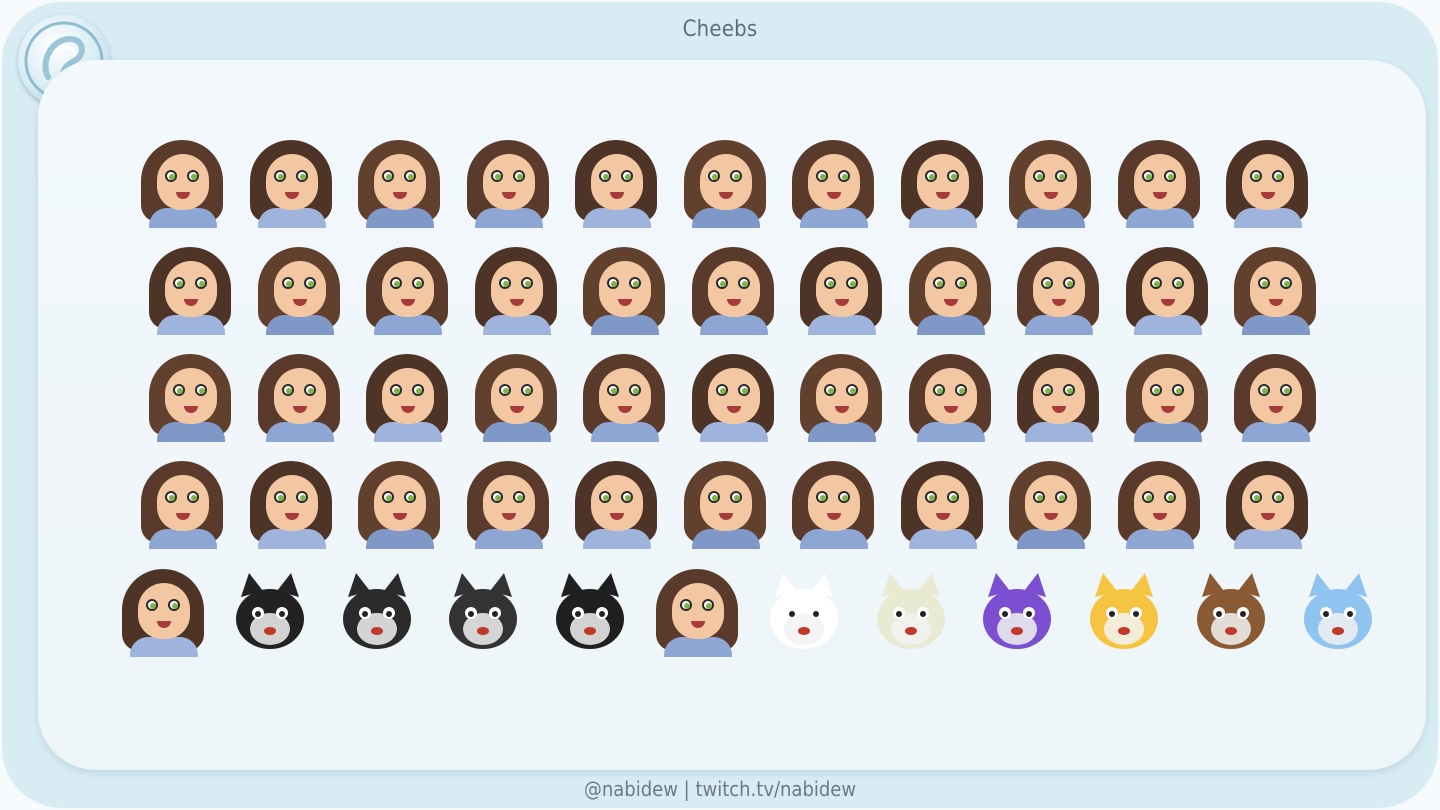 The height and width of the screenshot is (810, 1440). Describe the element at coordinates (911, 612) in the screenshot. I see `emote-hamster-icon` at that location.